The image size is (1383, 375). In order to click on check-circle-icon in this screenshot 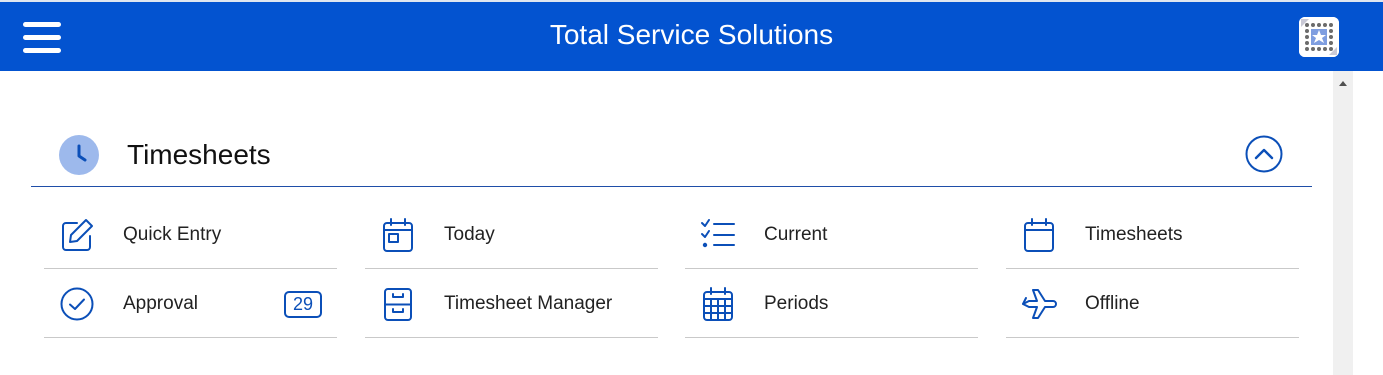, I will do `click(77, 304)`.